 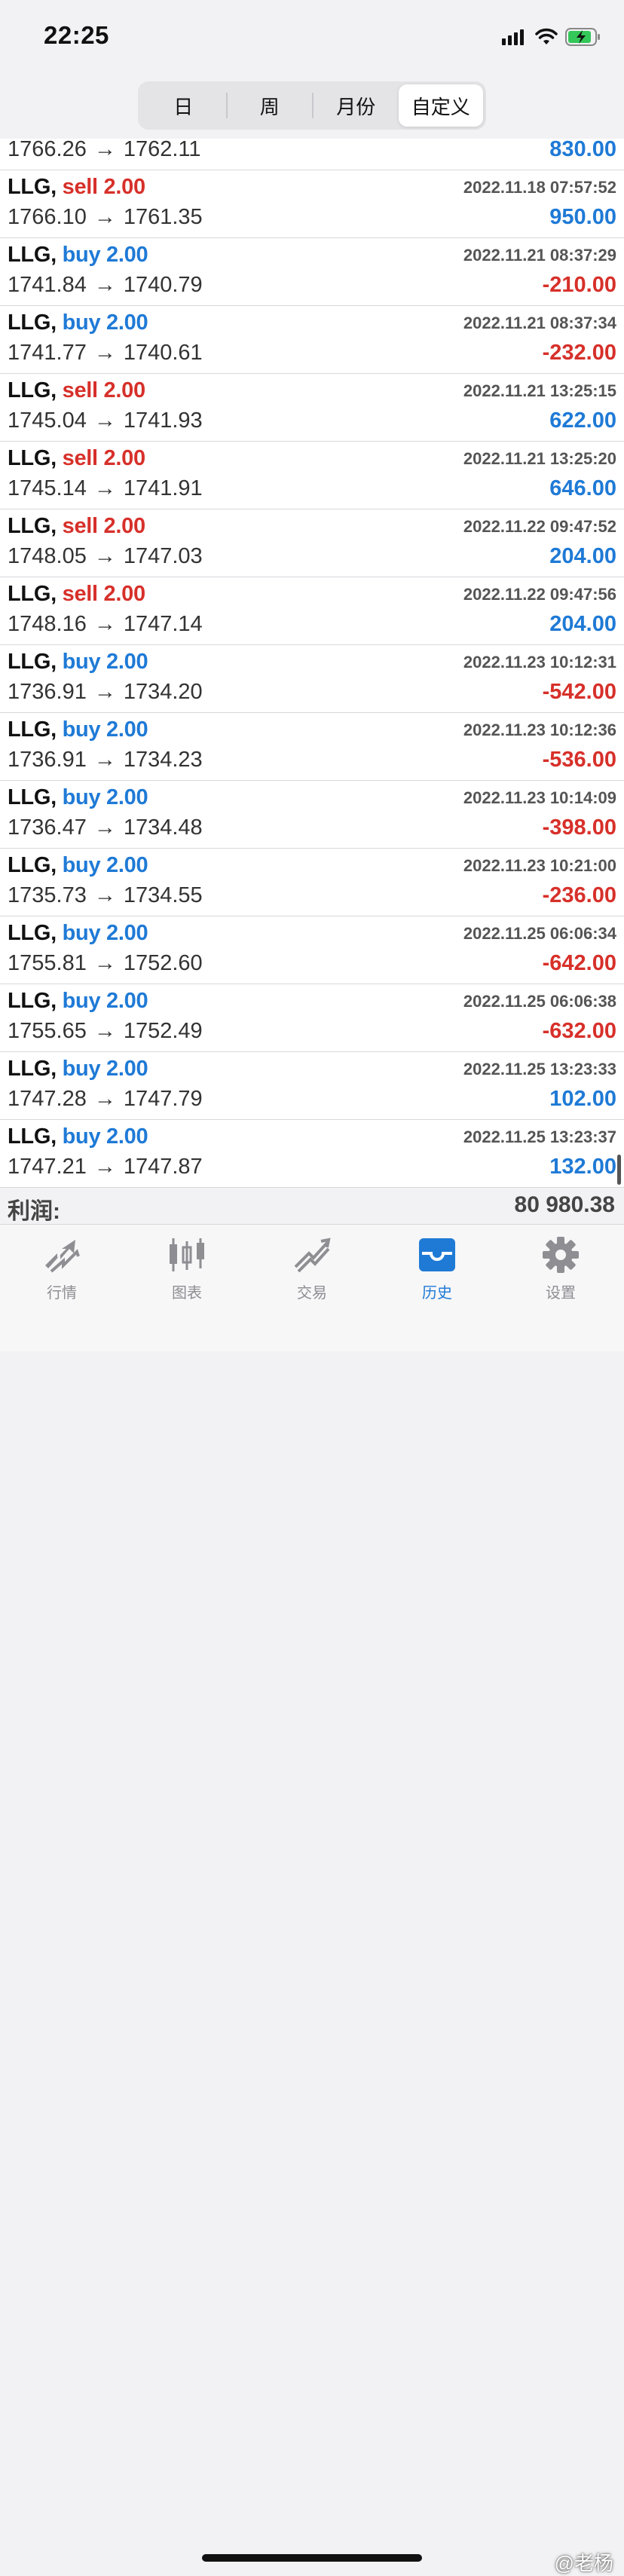 I want to click on tab-charts: 图表, so click(x=187, y=1270).